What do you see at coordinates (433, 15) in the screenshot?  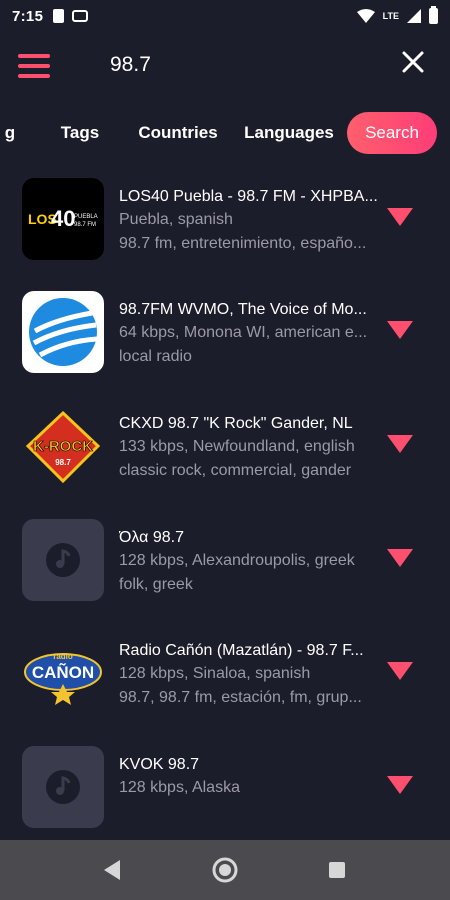 I see `battery-icon` at bounding box center [433, 15].